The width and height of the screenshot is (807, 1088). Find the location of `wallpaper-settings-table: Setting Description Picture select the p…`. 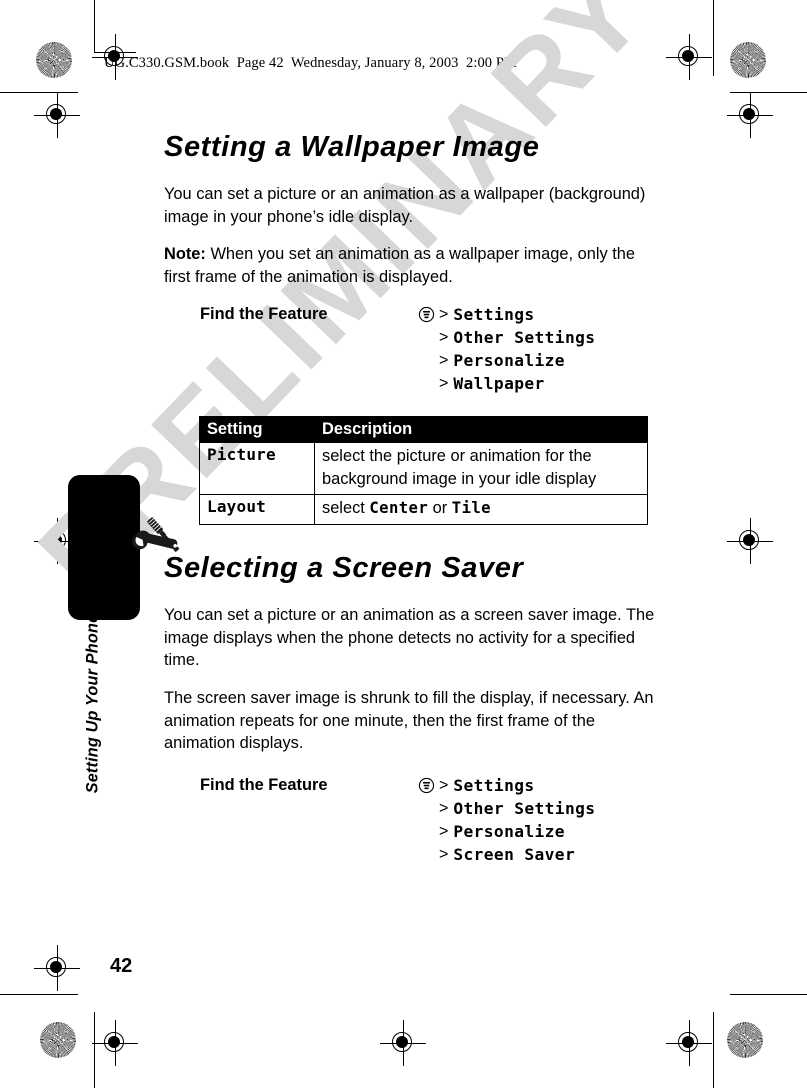

wallpaper-settings-table: Setting Description Picture select the p… is located at coordinates (423, 470).